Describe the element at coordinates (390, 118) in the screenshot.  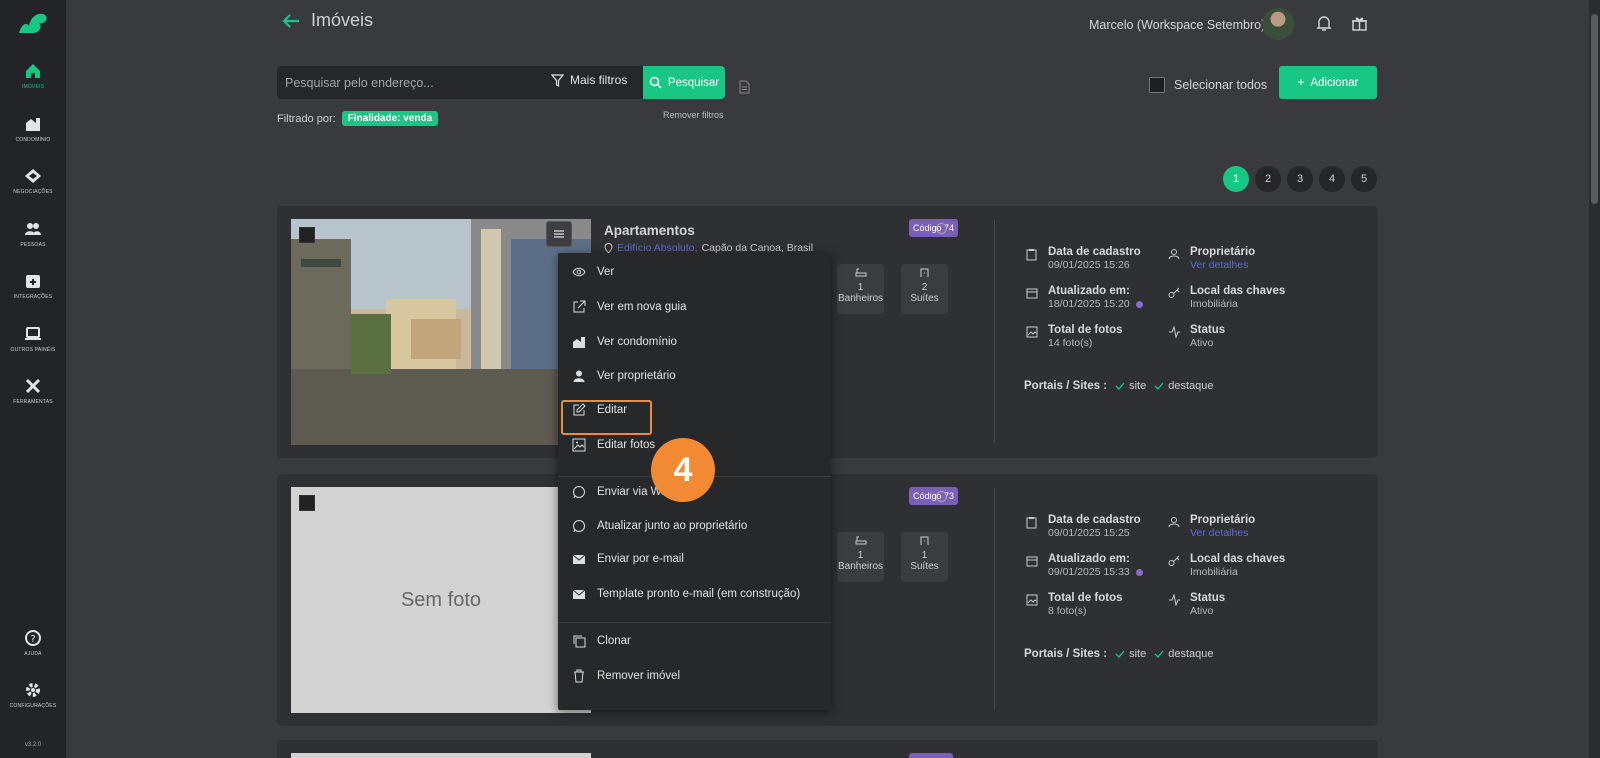
I see `active-filter-chip: Finalidade: venda` at that location.